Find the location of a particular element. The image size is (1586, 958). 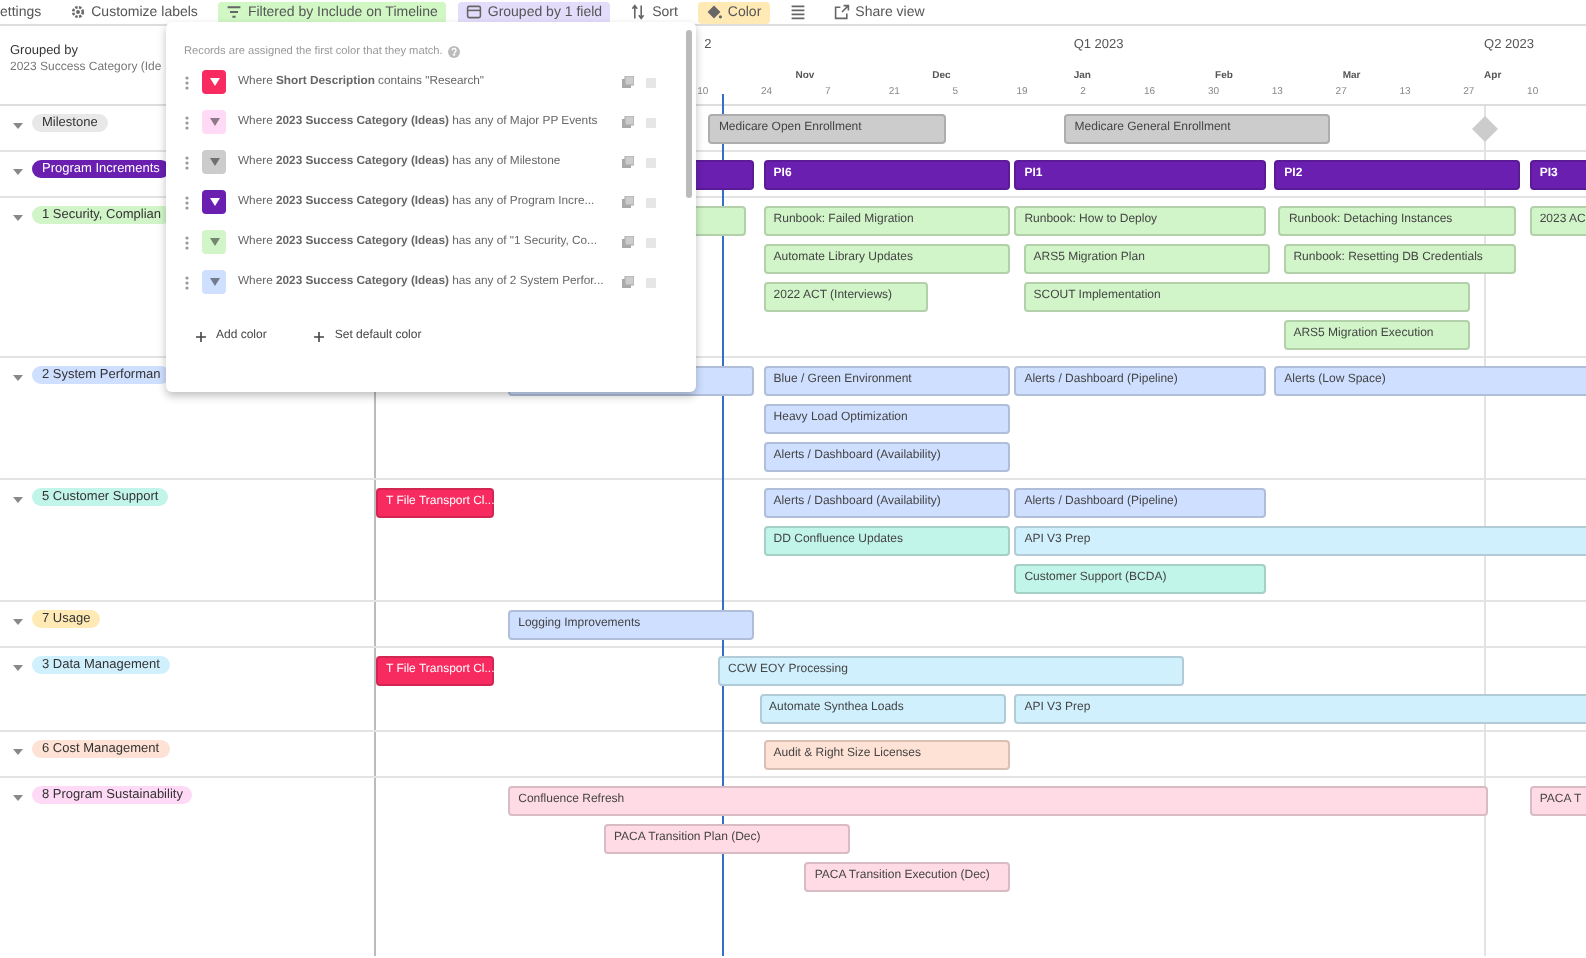

group-icon is located at coordinates (473, 12).